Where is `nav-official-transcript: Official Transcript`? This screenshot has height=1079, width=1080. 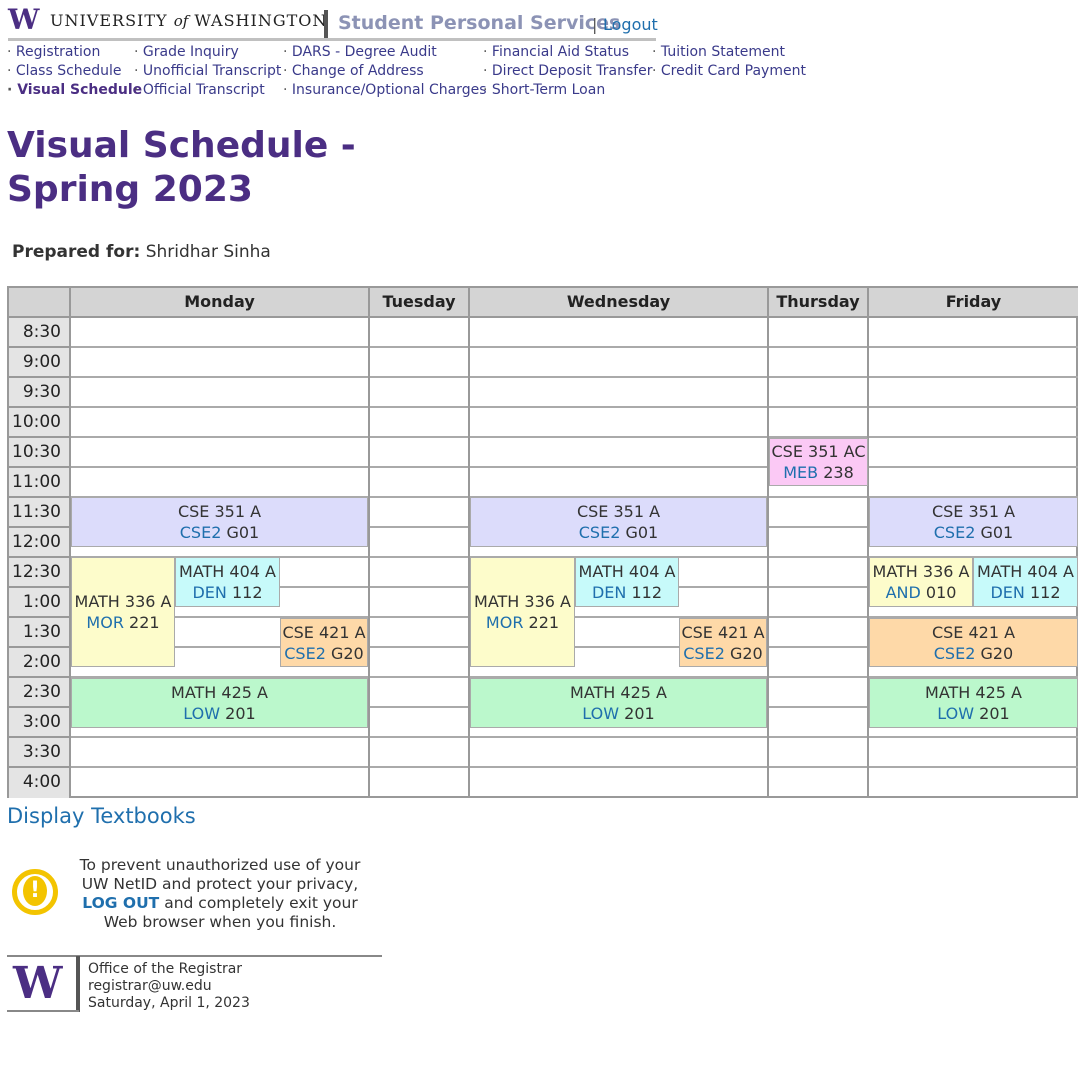 nav-official-transcript: Official Transcript is located at coordinates (207, 90).